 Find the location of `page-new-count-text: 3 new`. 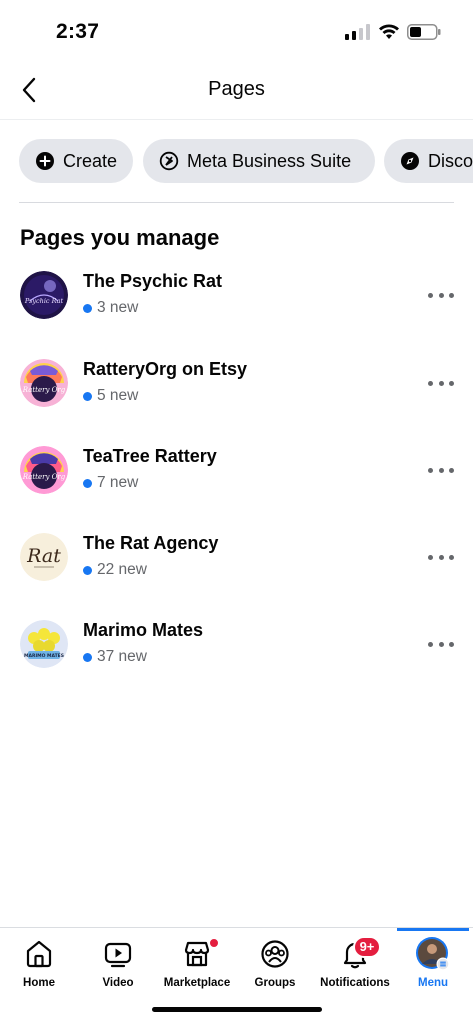

page-new-count-text: 3 new is located at coordinates (118, 307).